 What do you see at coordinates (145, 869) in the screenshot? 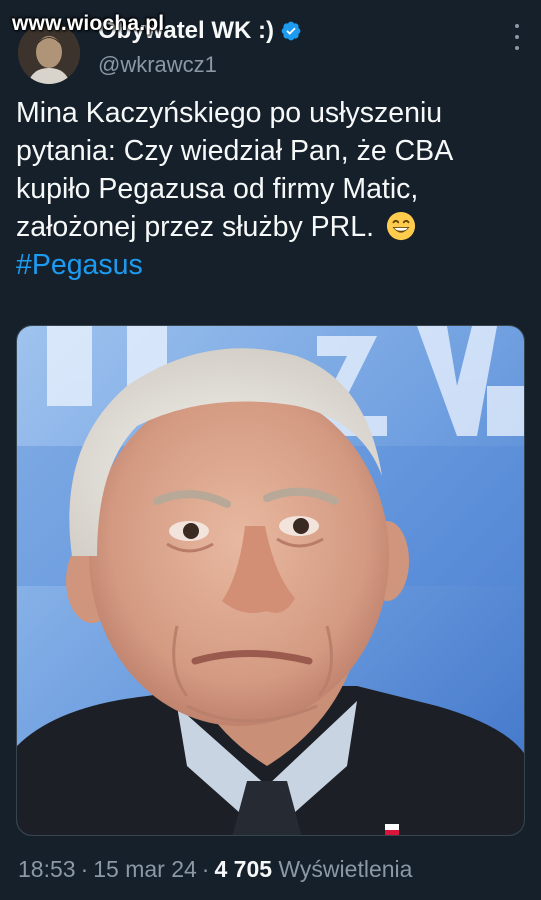
I see `tweet-date: 15 mar 24` at bounding box center [145, 869].